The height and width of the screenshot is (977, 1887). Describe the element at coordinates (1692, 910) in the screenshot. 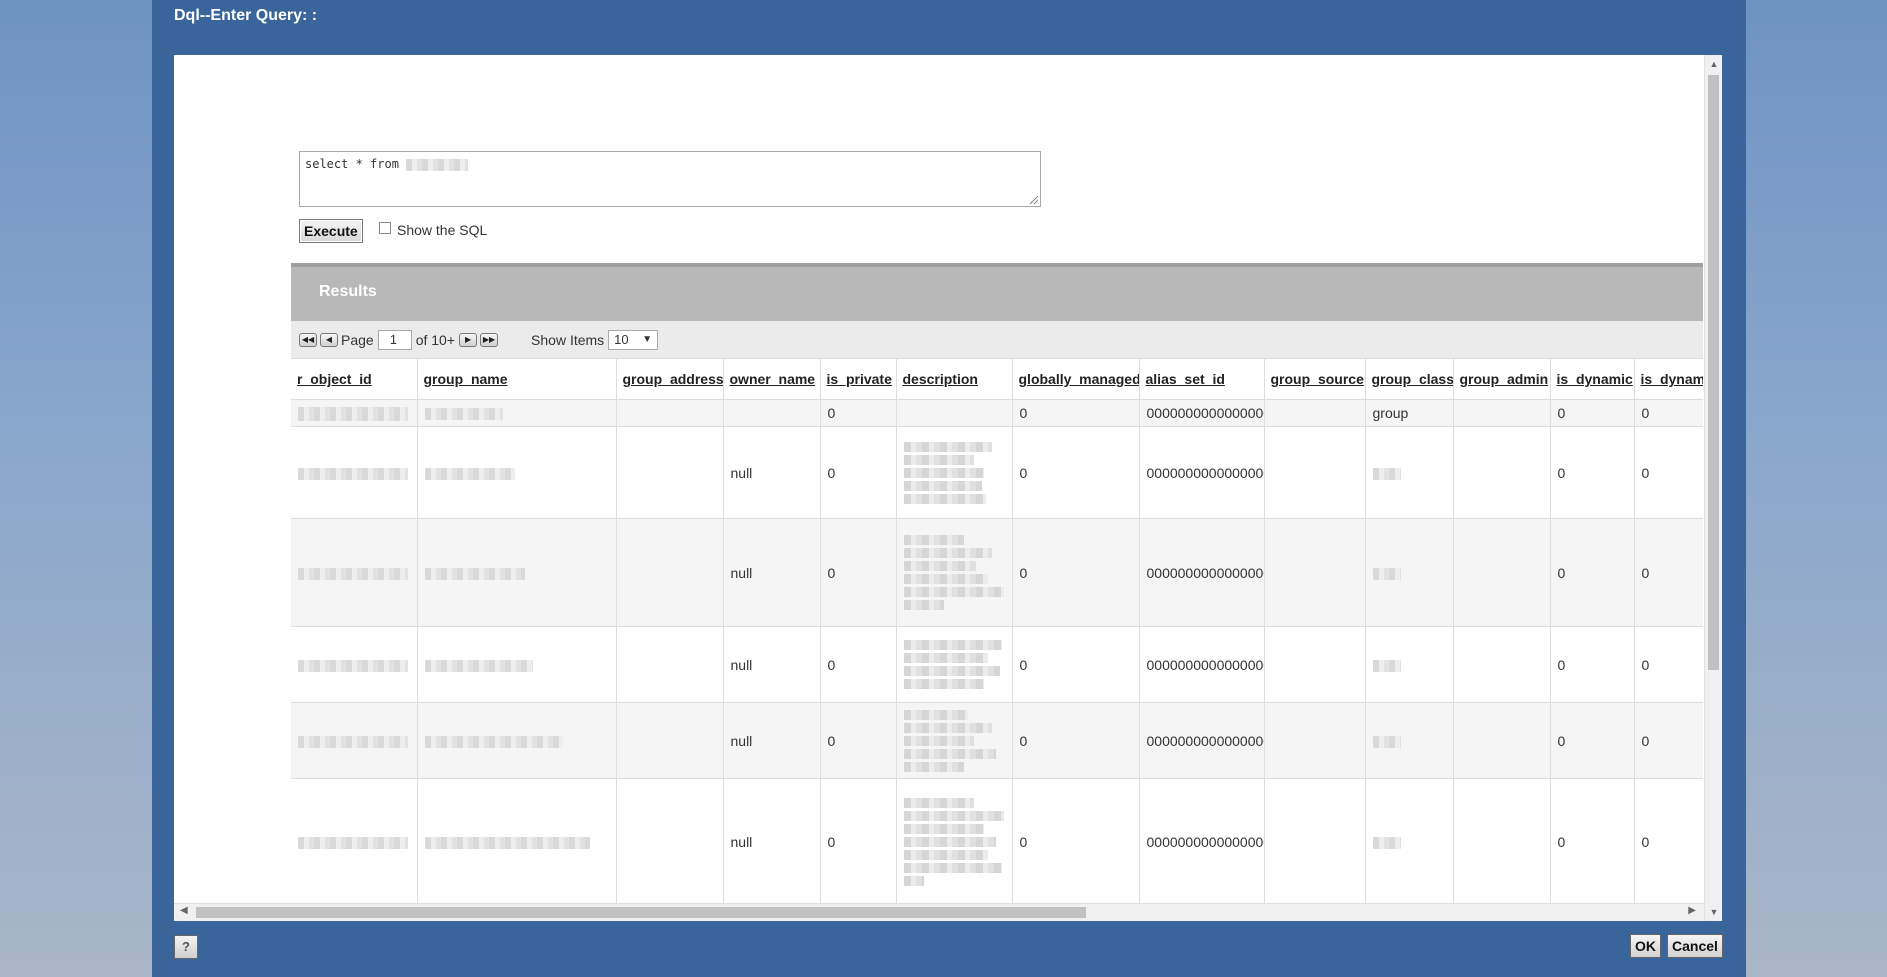

I see `scroll-right-icon: ▶` at that location.